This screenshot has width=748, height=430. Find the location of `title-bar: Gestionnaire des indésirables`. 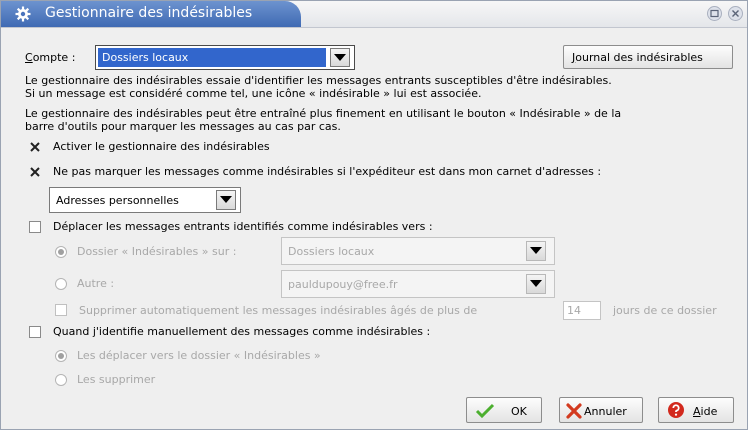

title-bar: Gestionnaire des indésirables is located at coordinates (374, 14).